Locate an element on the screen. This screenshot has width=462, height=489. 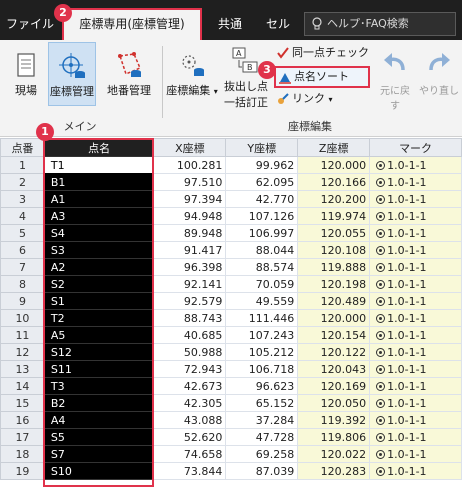
y-coordinate-cell: 105.212 is located at coordinates (262, 352).